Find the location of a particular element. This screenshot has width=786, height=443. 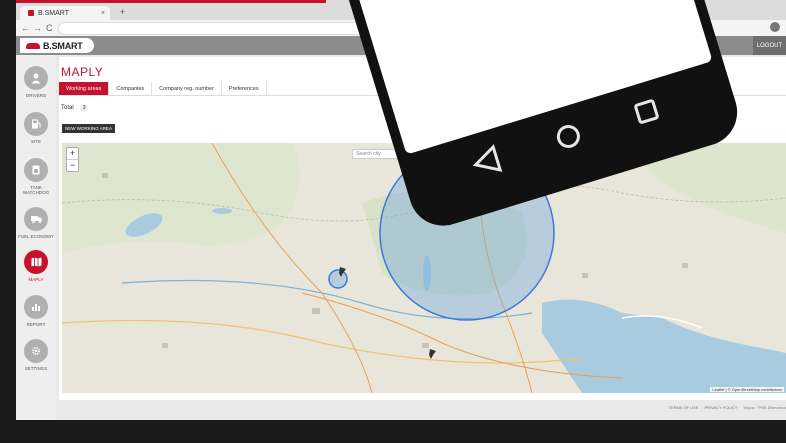

zoom-out-button: − is located at coordinates (72, 165).